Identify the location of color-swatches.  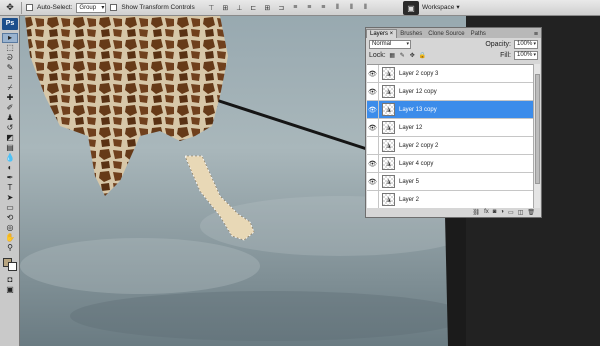
(10, 264).